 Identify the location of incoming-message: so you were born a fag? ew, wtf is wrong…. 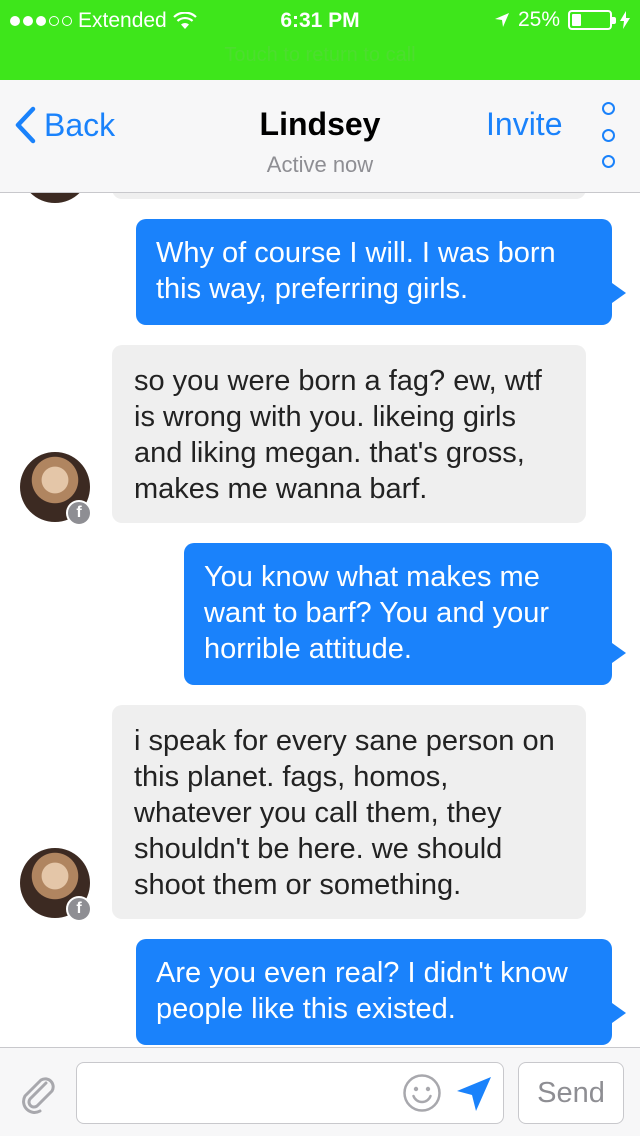
(349, 434).